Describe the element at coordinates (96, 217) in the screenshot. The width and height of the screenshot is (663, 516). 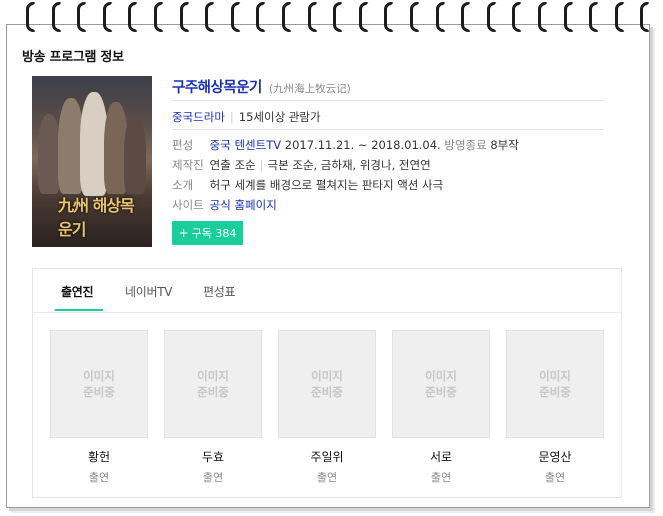
I see `poster-calligraphy: 九州 해상목운기` at that location.